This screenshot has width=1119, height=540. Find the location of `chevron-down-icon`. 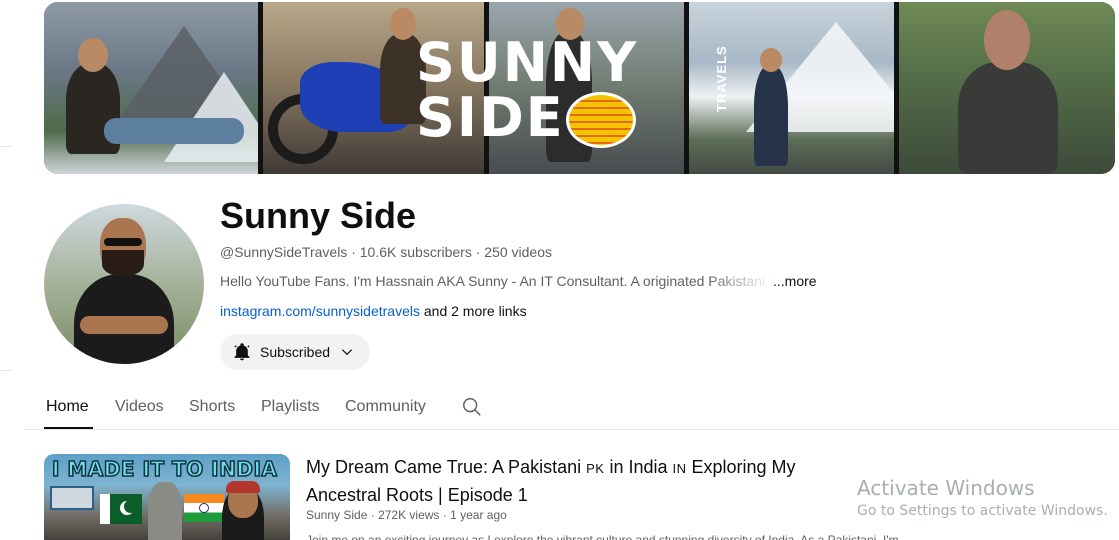

chevron-down-icon is located at coordinates (347, 352).